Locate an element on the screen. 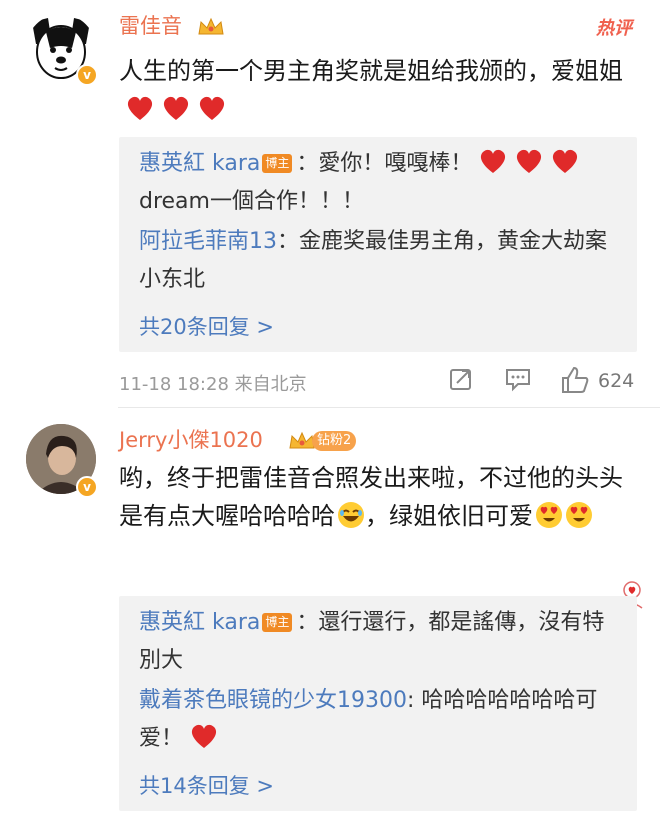 The height and width of the screenshot is (828, 660). like-icon is located at coordinates (575, 380).